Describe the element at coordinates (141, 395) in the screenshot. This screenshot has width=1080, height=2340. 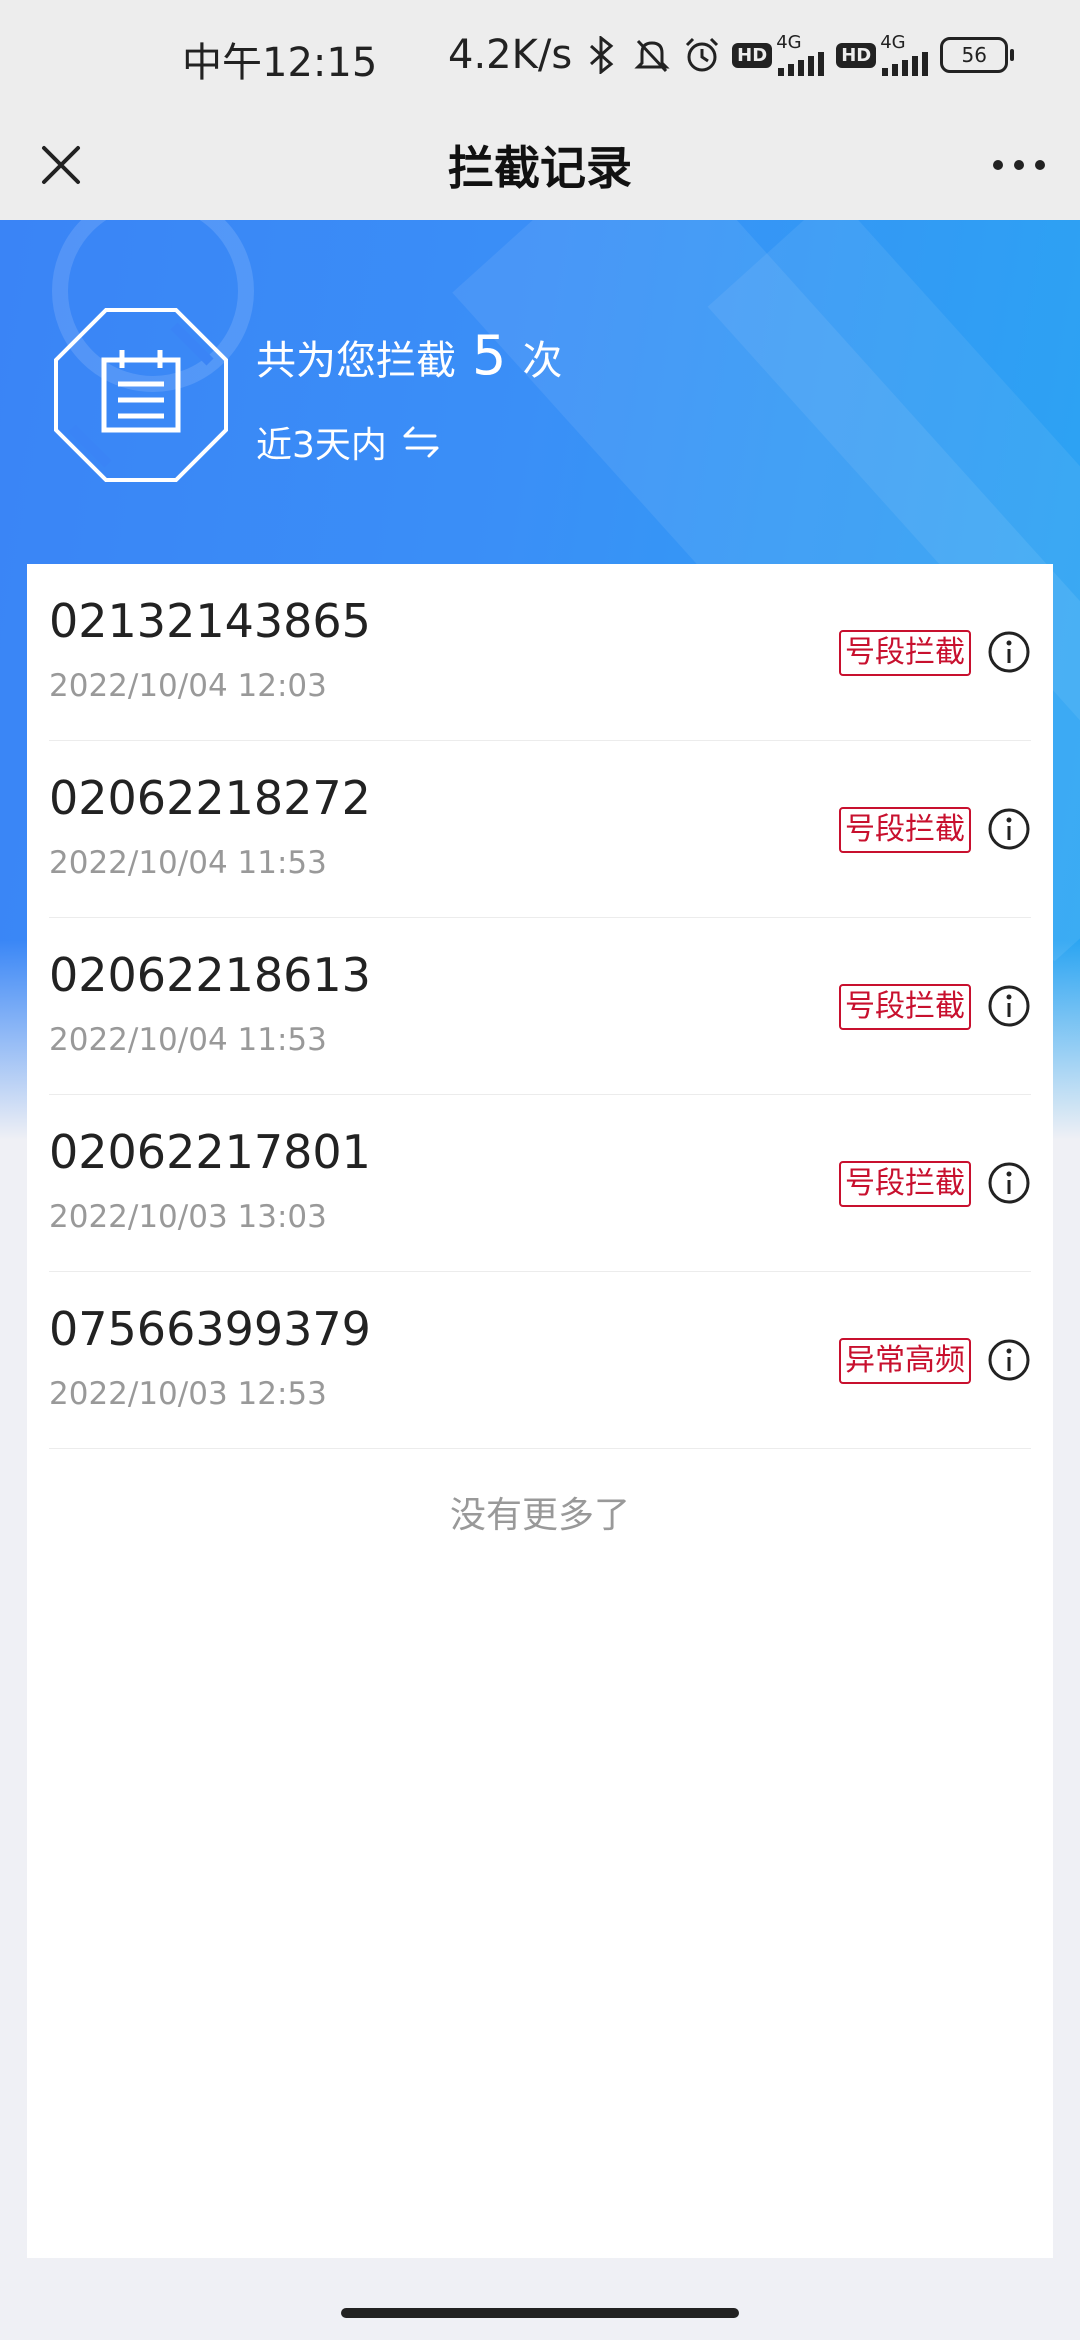
I see `calendar-shield-icon` at that location.